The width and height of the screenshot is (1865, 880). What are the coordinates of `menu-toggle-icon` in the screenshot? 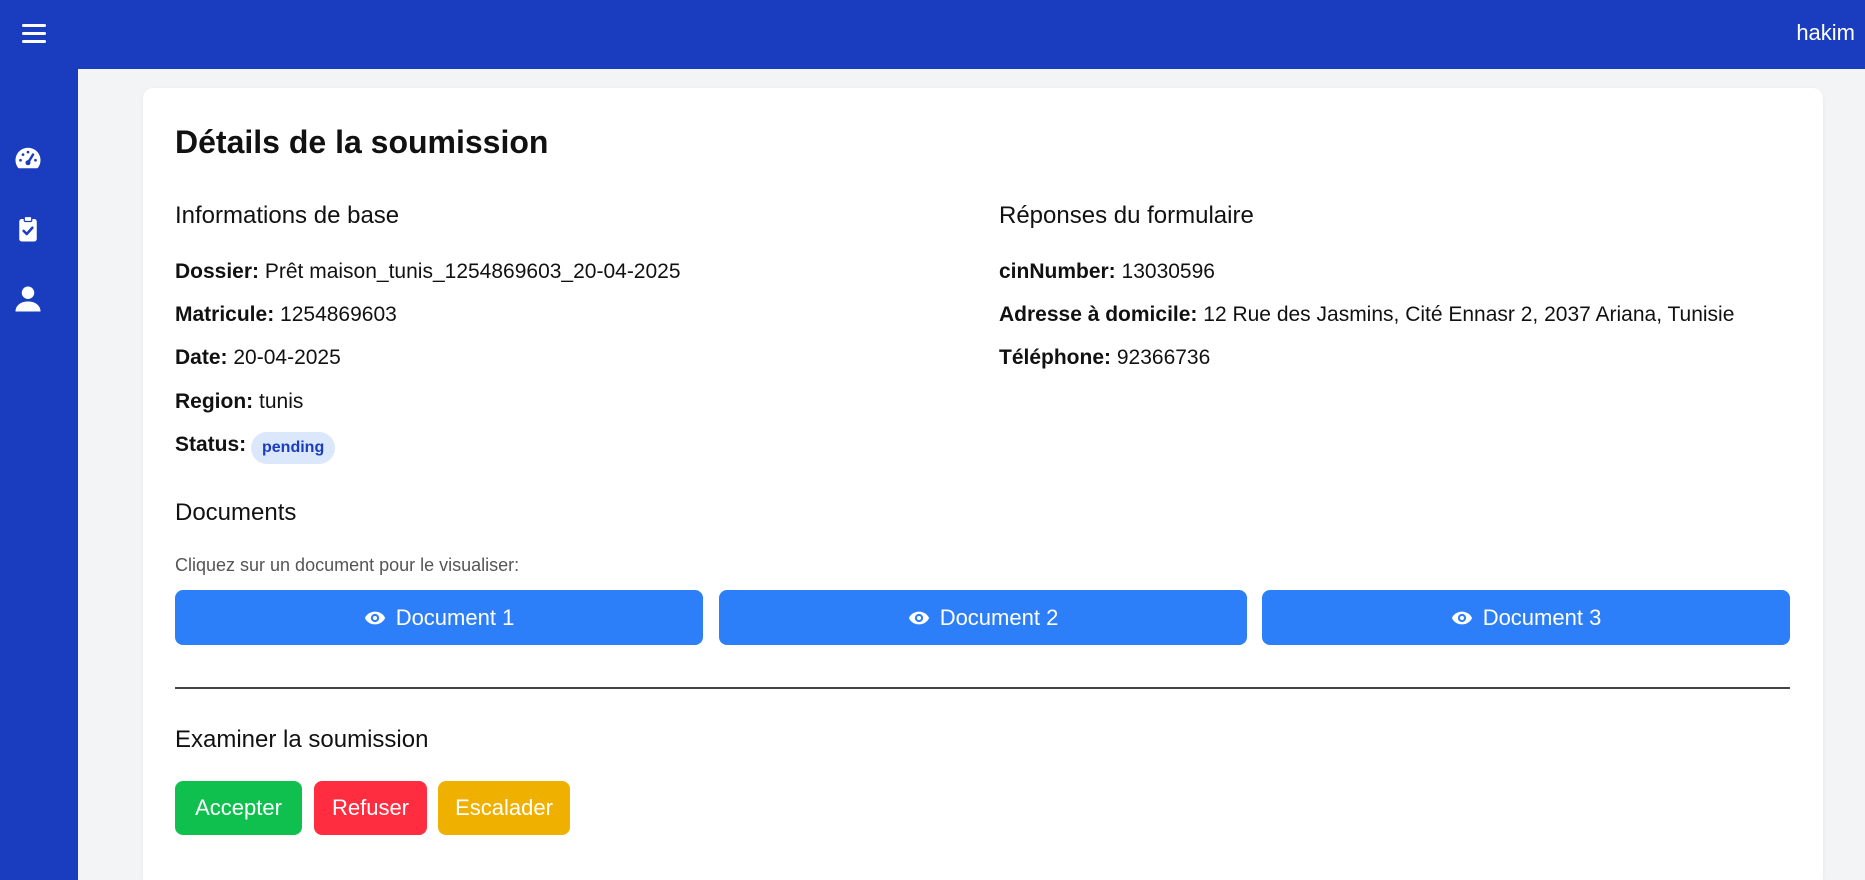 It's located at (34, 35).